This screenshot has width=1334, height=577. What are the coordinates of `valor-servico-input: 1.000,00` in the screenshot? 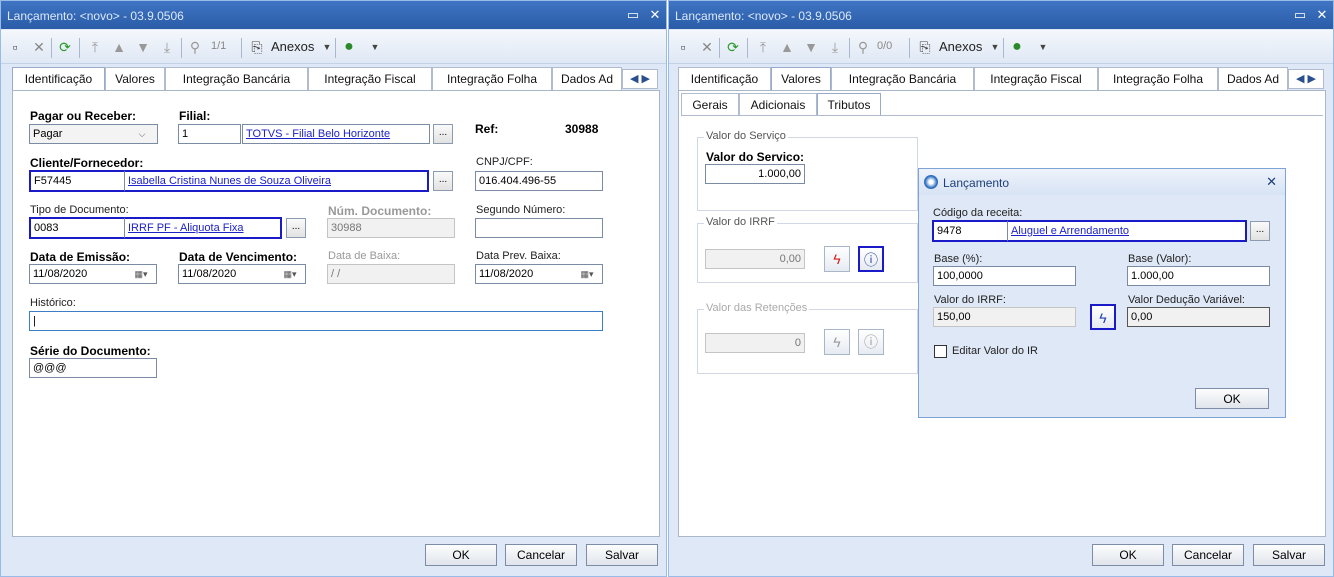 It's located at (755, 174).